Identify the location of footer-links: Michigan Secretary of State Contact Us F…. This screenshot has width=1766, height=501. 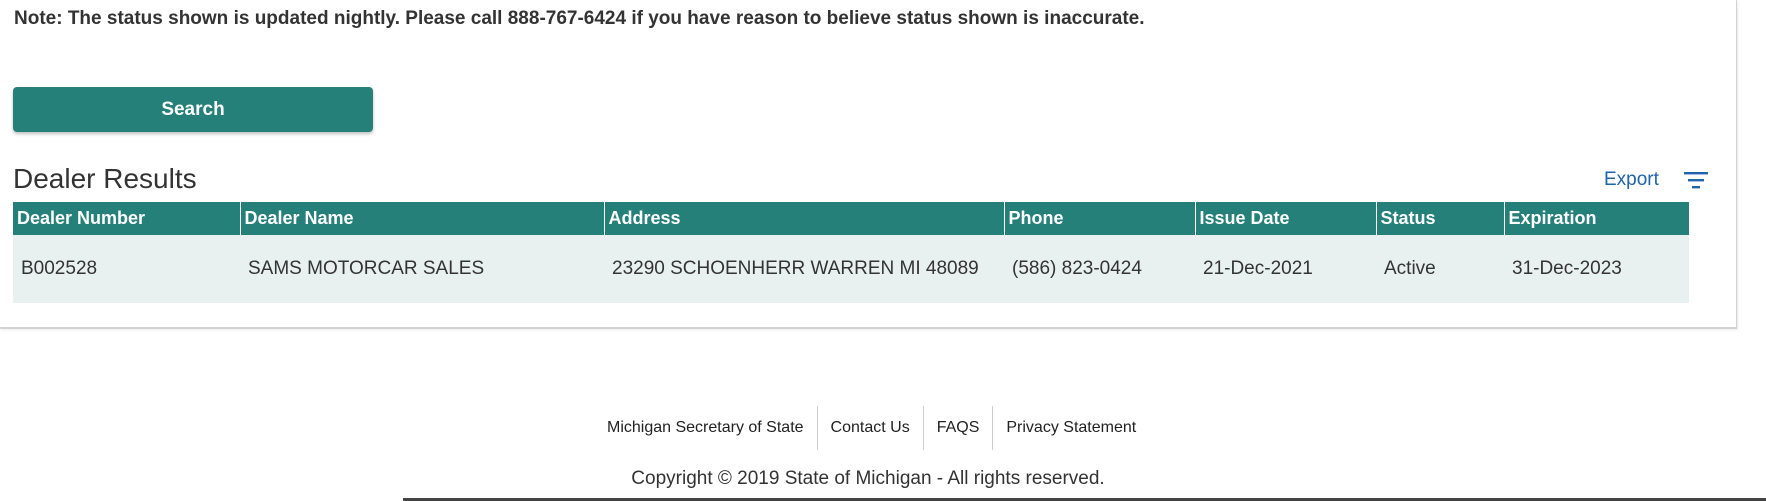
(871, 428).